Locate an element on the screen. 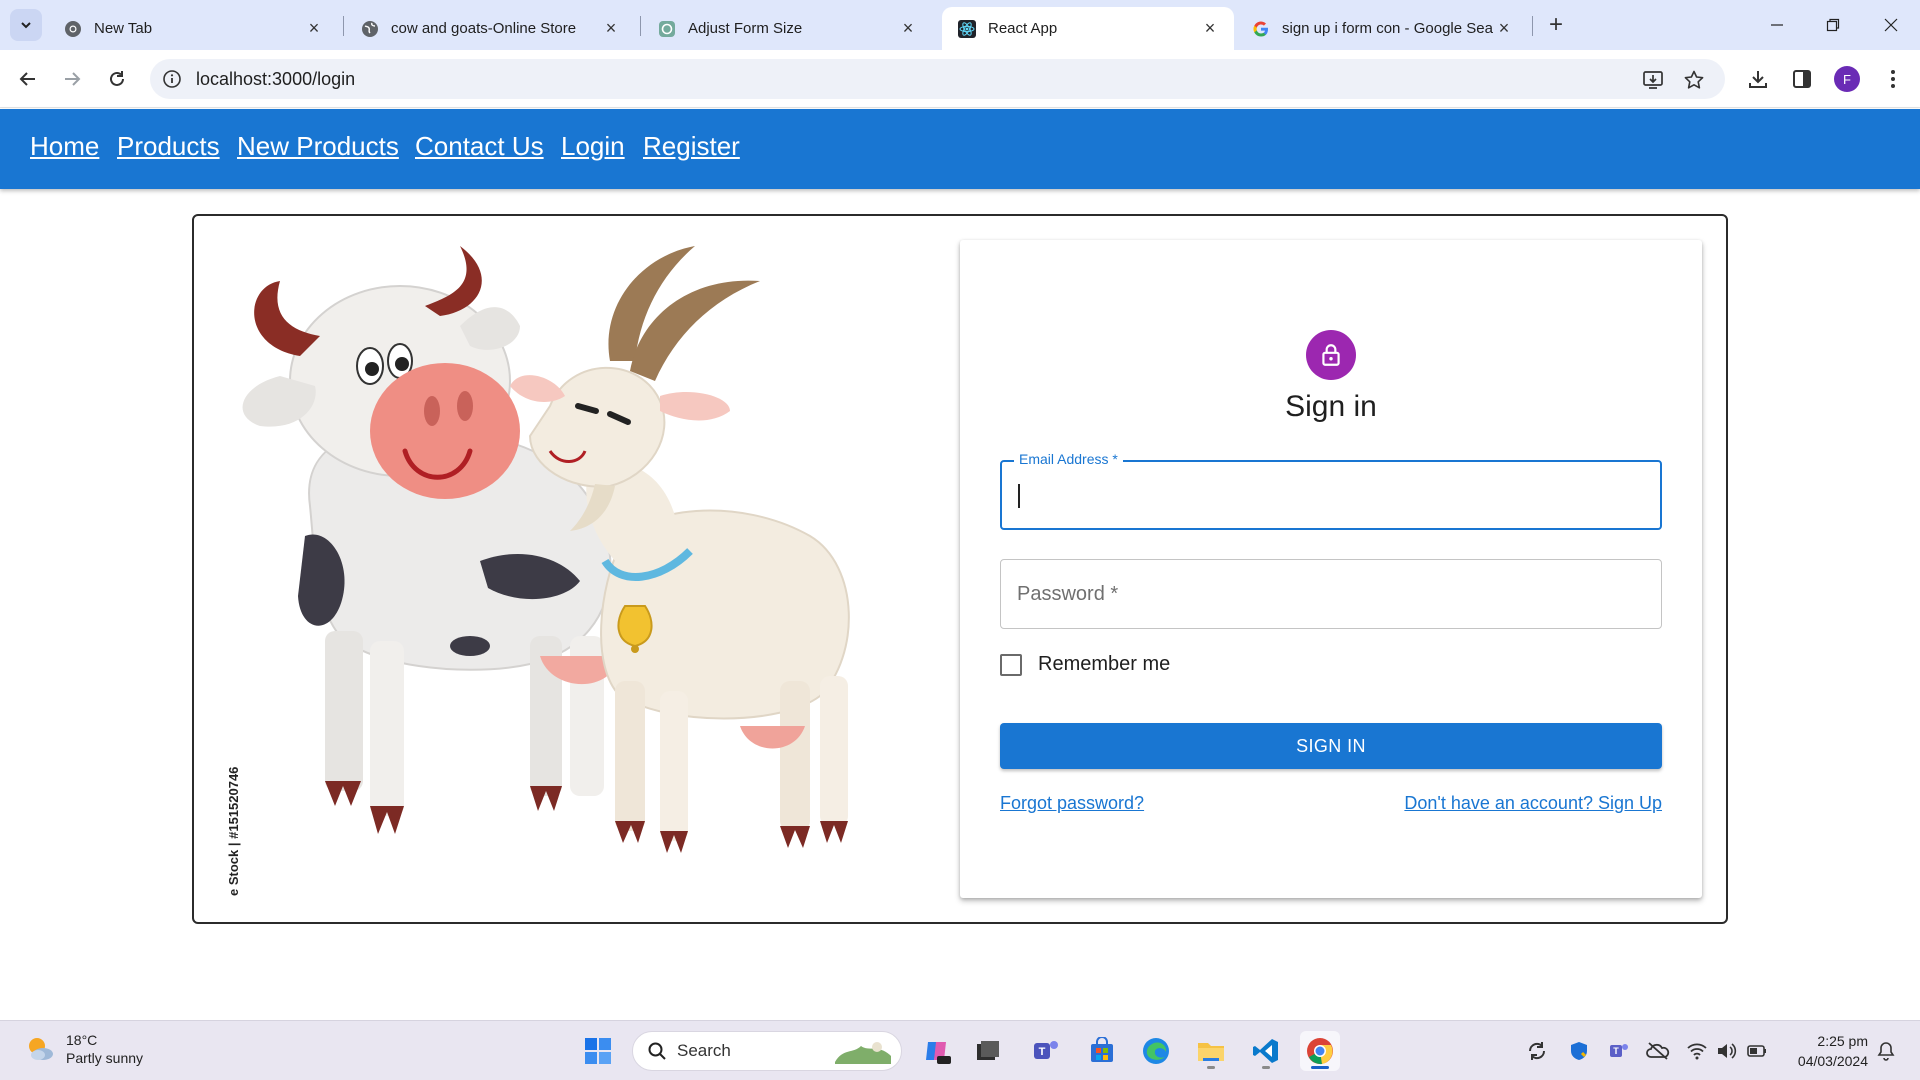  battery-icon is located at coordinates (1757, 1051).